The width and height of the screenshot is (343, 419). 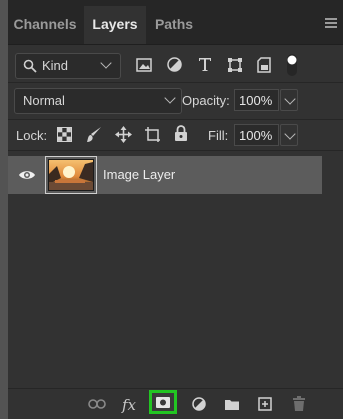 I want to click on smart-object-filter-icon, so click(x=264, y=65).